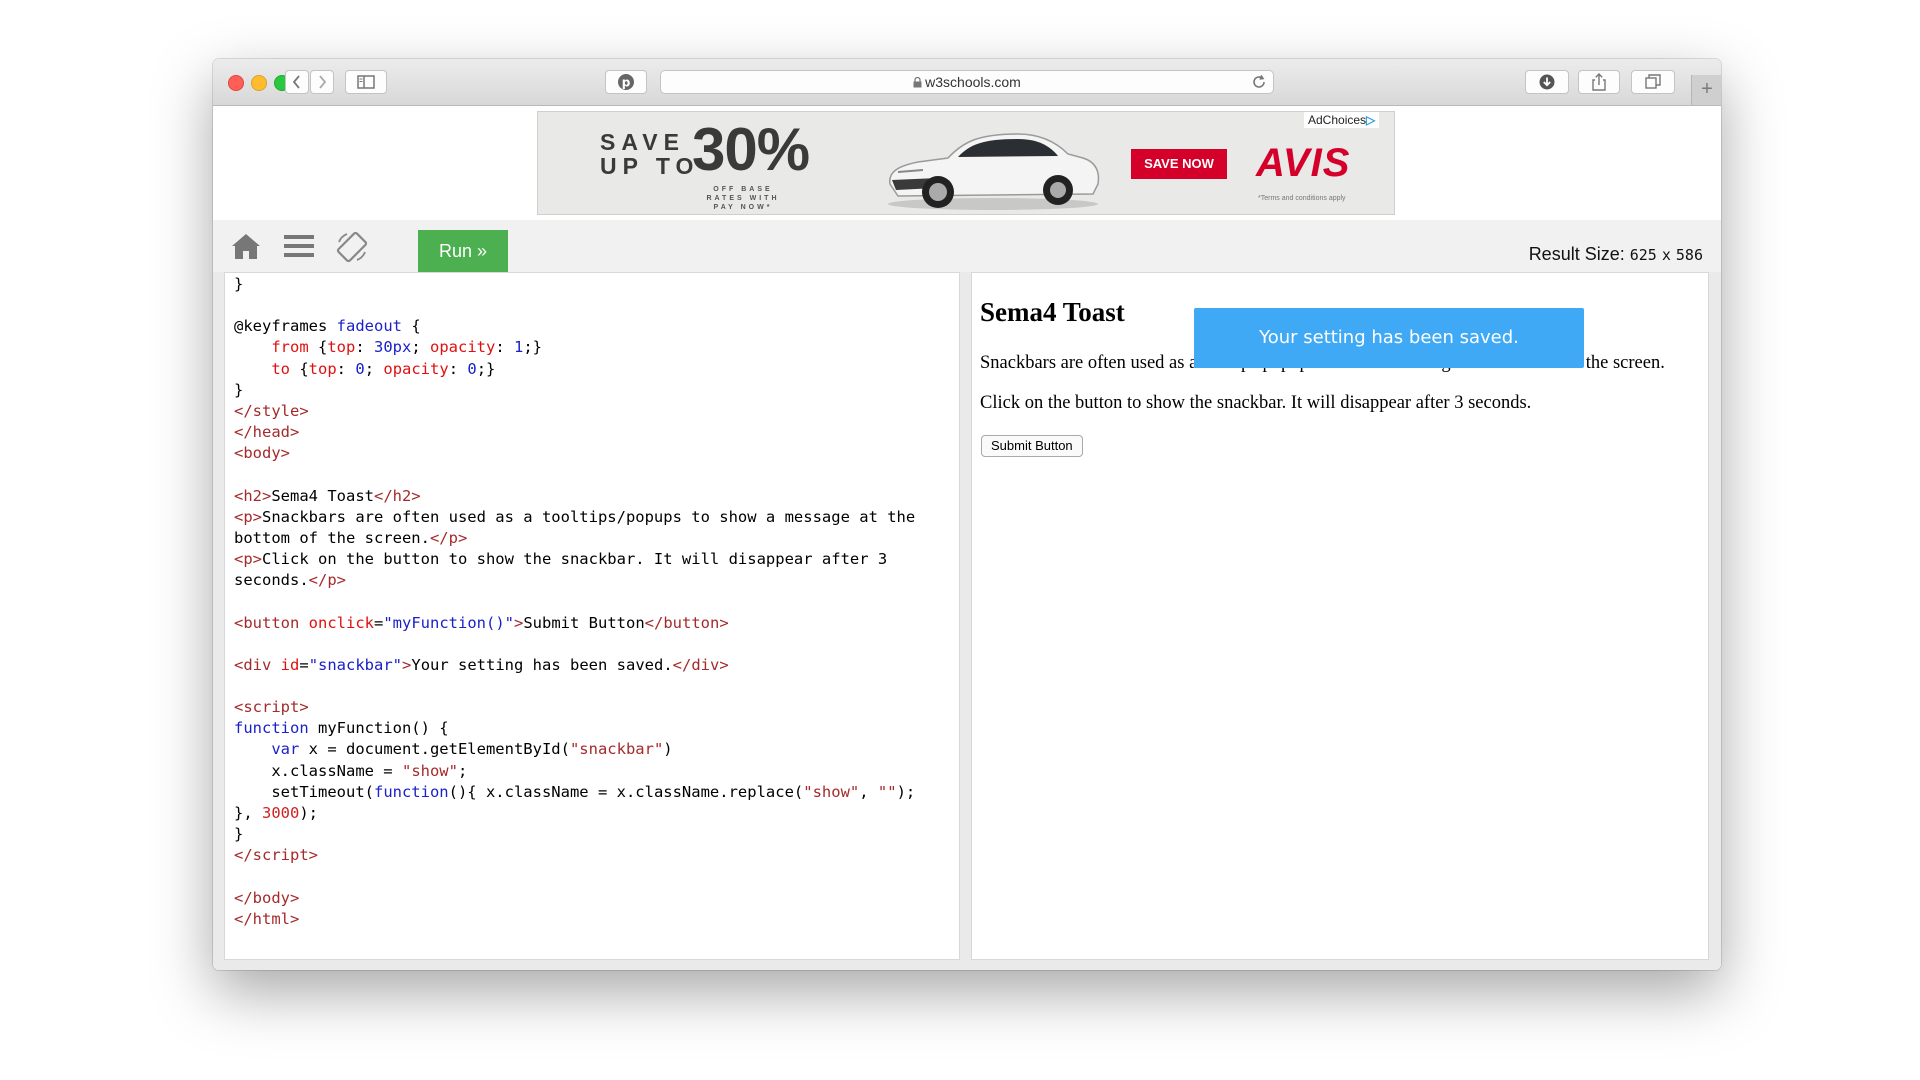 The image size is (1920, 1080). Describe the element at coordinates (1303, 163) in the screenshot. I see `ad-brand-logo: AVIS` at that location.